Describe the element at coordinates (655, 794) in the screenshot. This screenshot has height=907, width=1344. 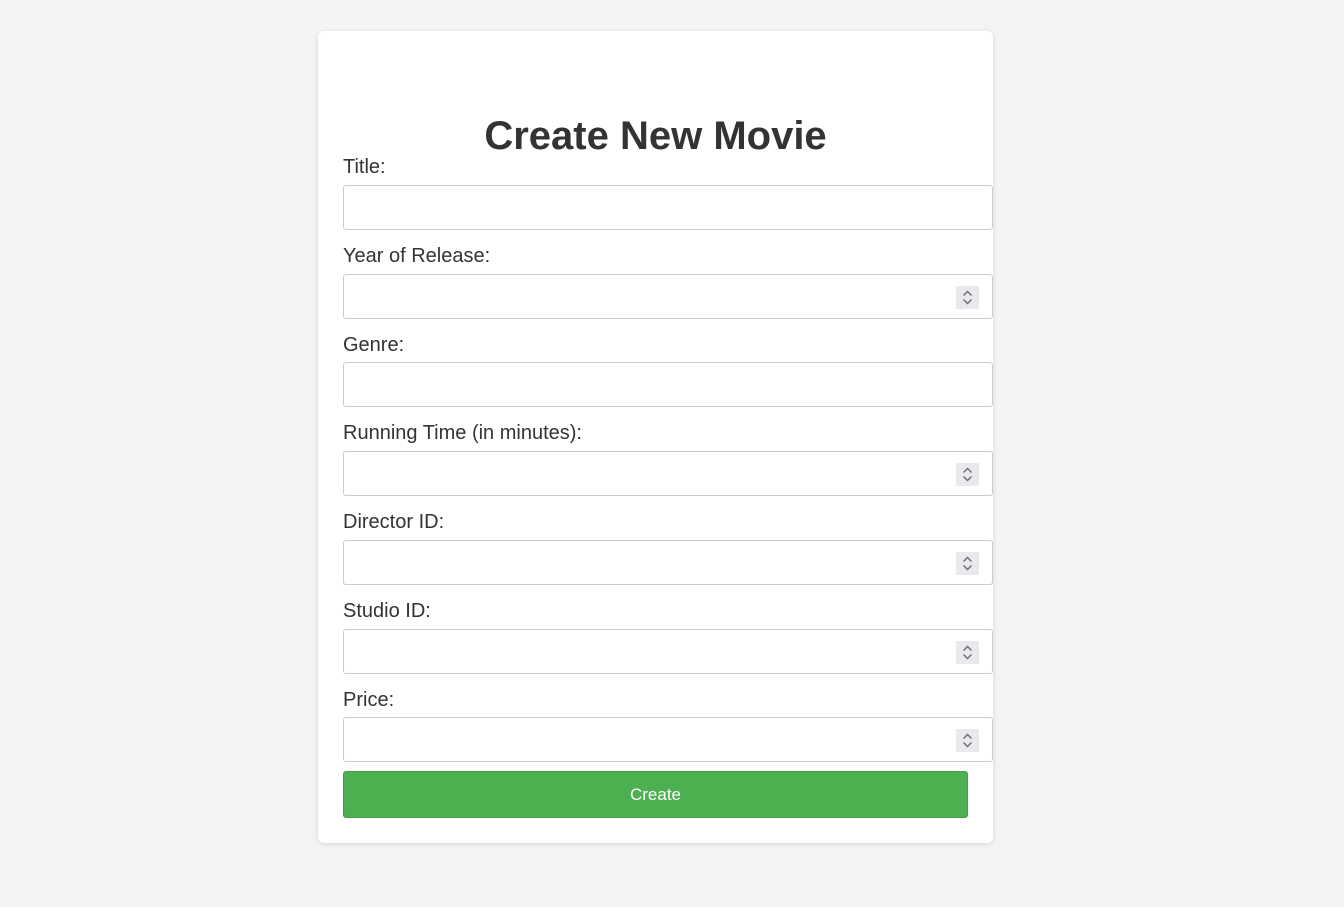
I see `create-button: Create` at that location.